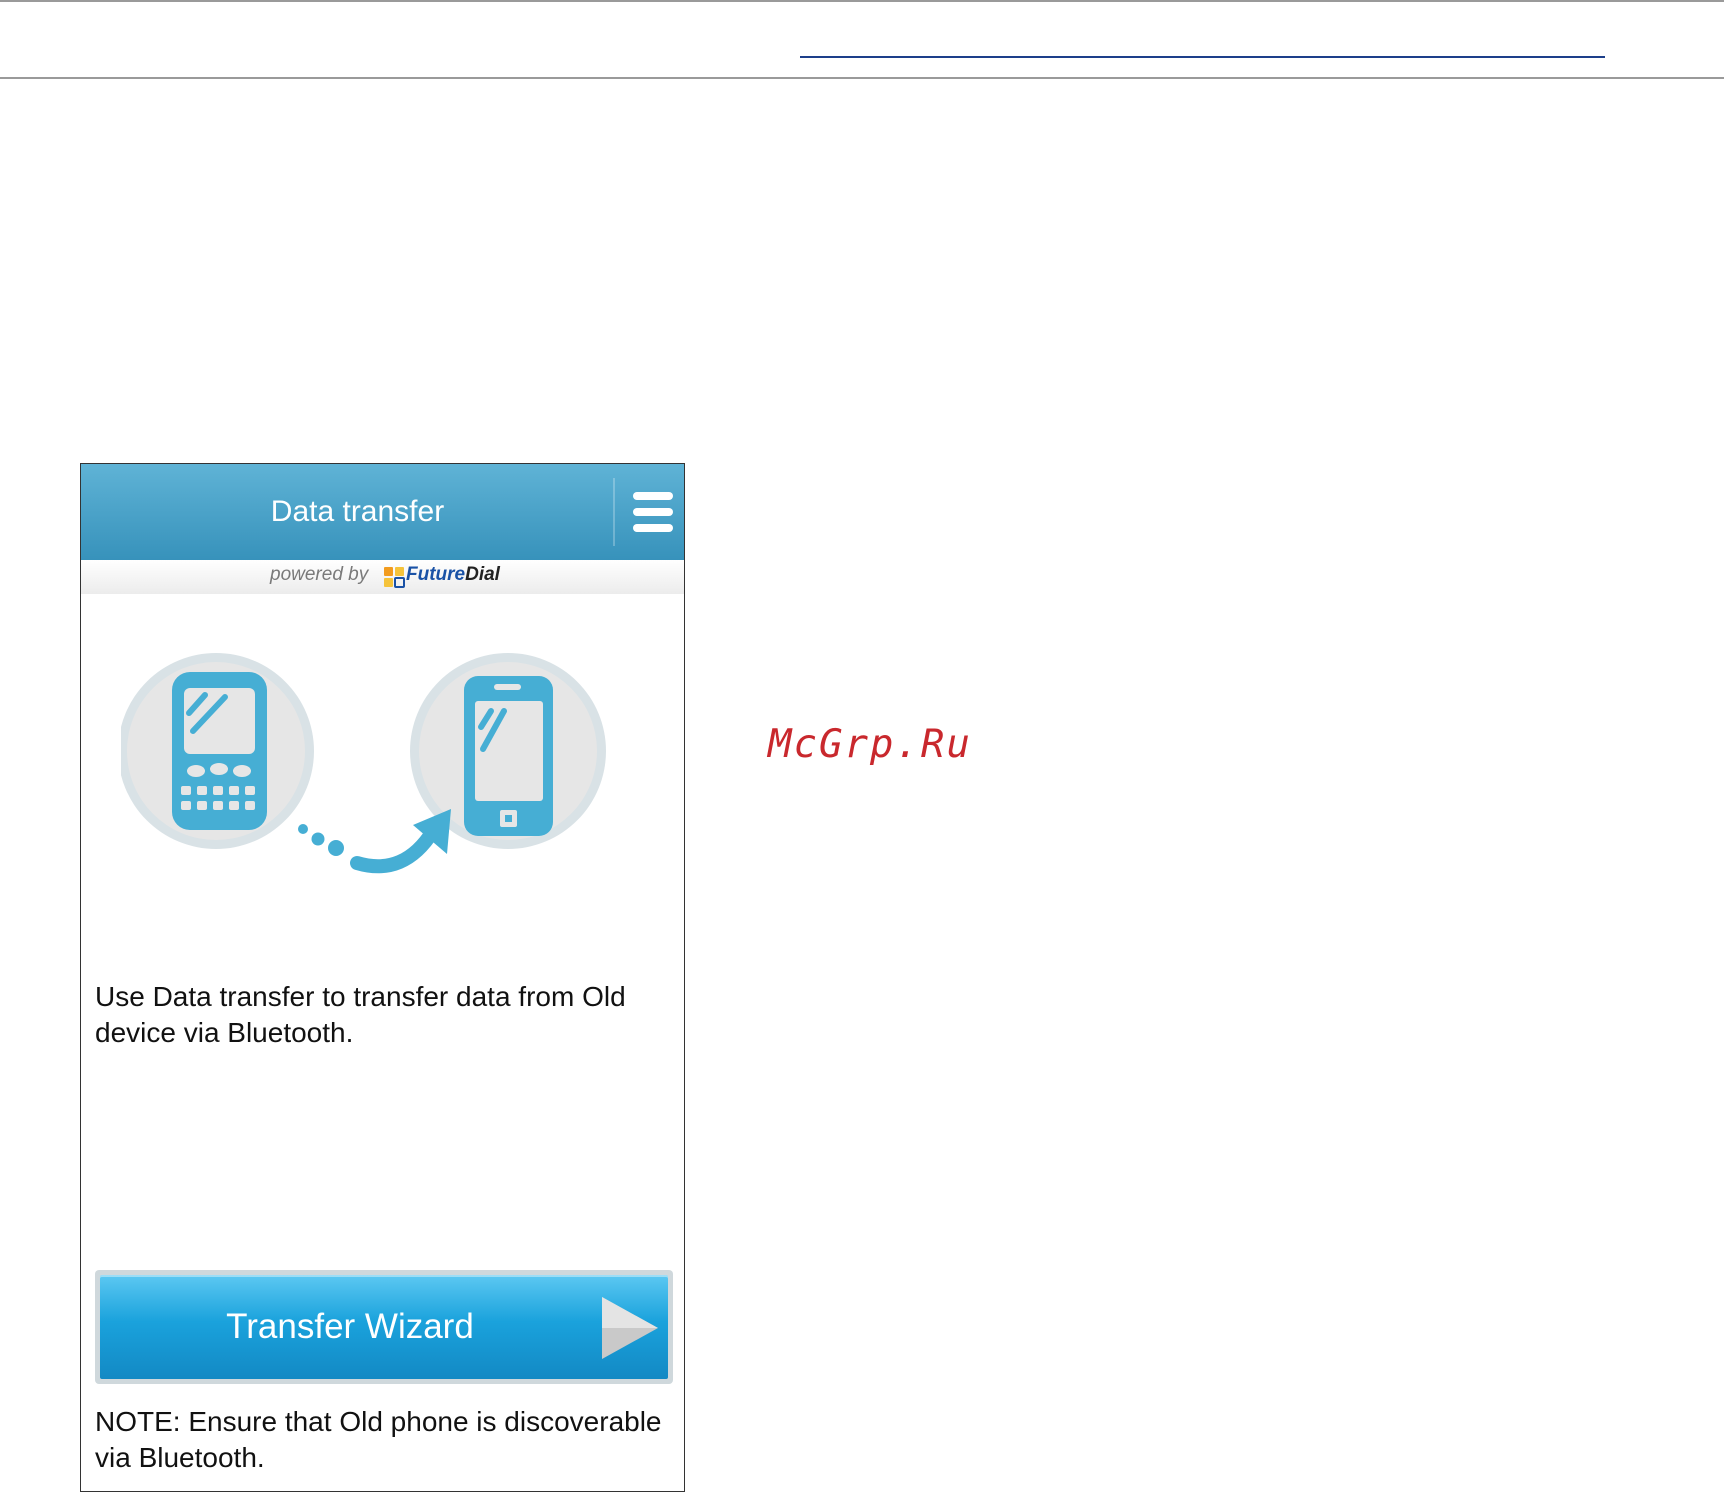 This screenshot has width=1724, height=1494. Describe the element at coordinates (652, 512) in the screenshot. I see `hamburger-menu-icon` at that location.